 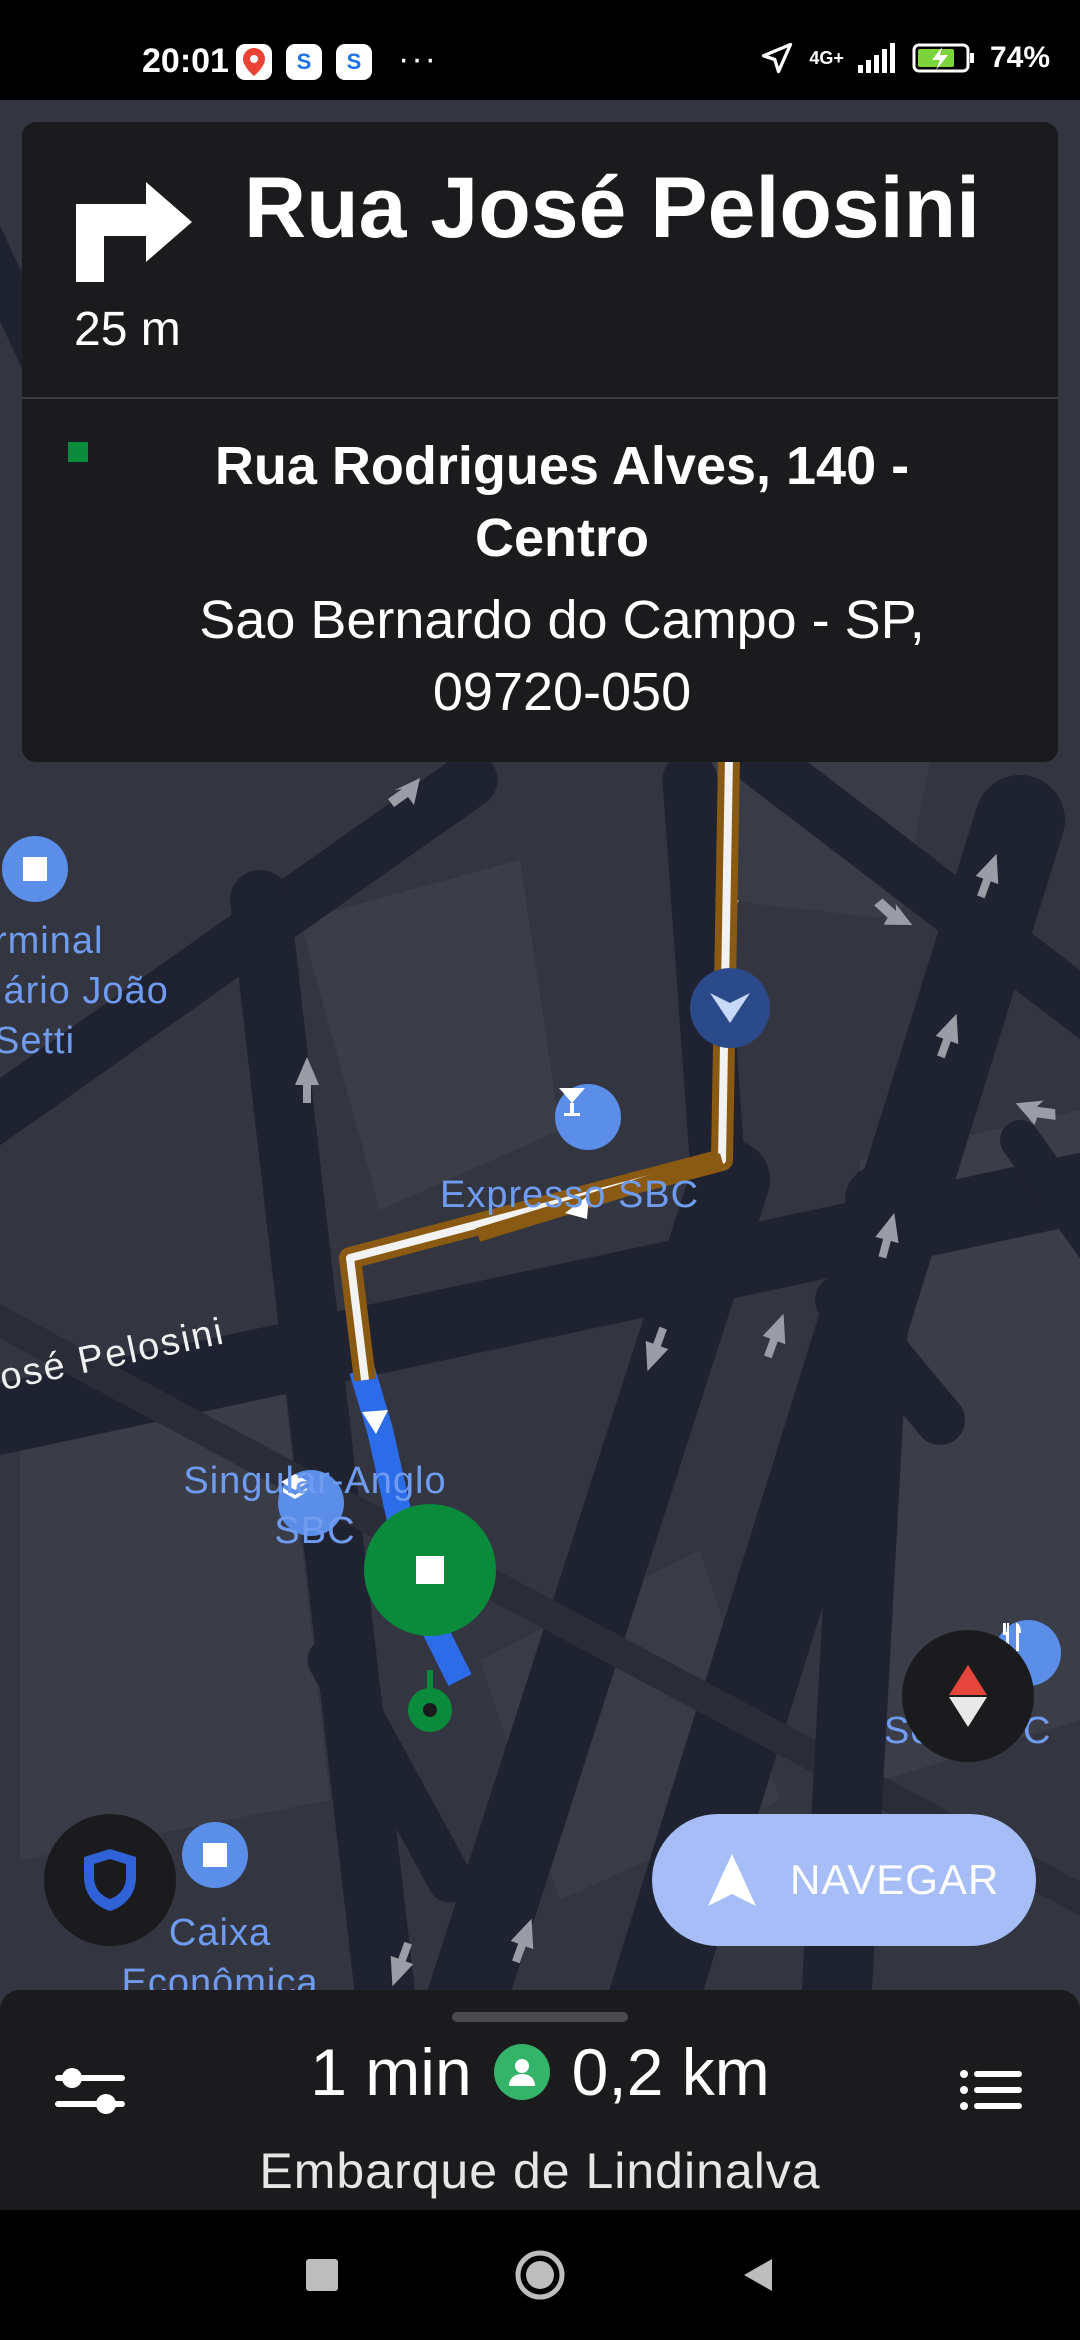 What do you see at coordinates (895, 1879) in the screenshot?
I see `navigate-label: NAVEGAR` at bounding box center [895, 1879].